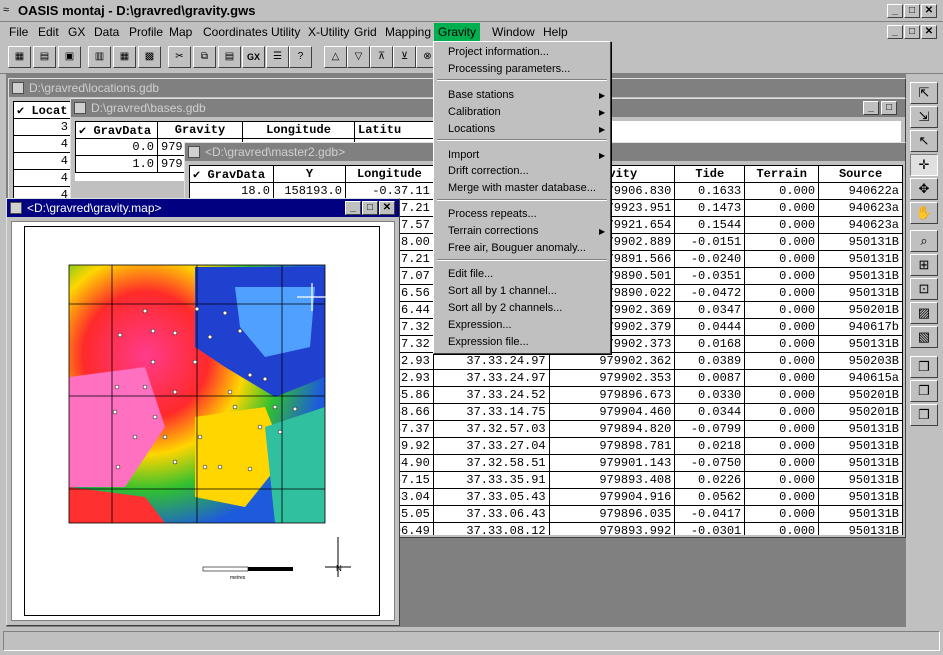 This screenshot has height=655, width=943. I want to click on stack-2-icon: ❐, so click(924, 391).